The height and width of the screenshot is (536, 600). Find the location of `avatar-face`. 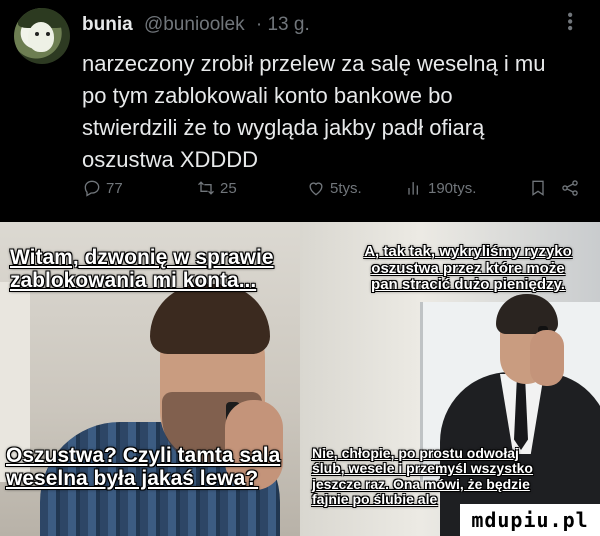

avatar-face is located at coordinates (41, 37).